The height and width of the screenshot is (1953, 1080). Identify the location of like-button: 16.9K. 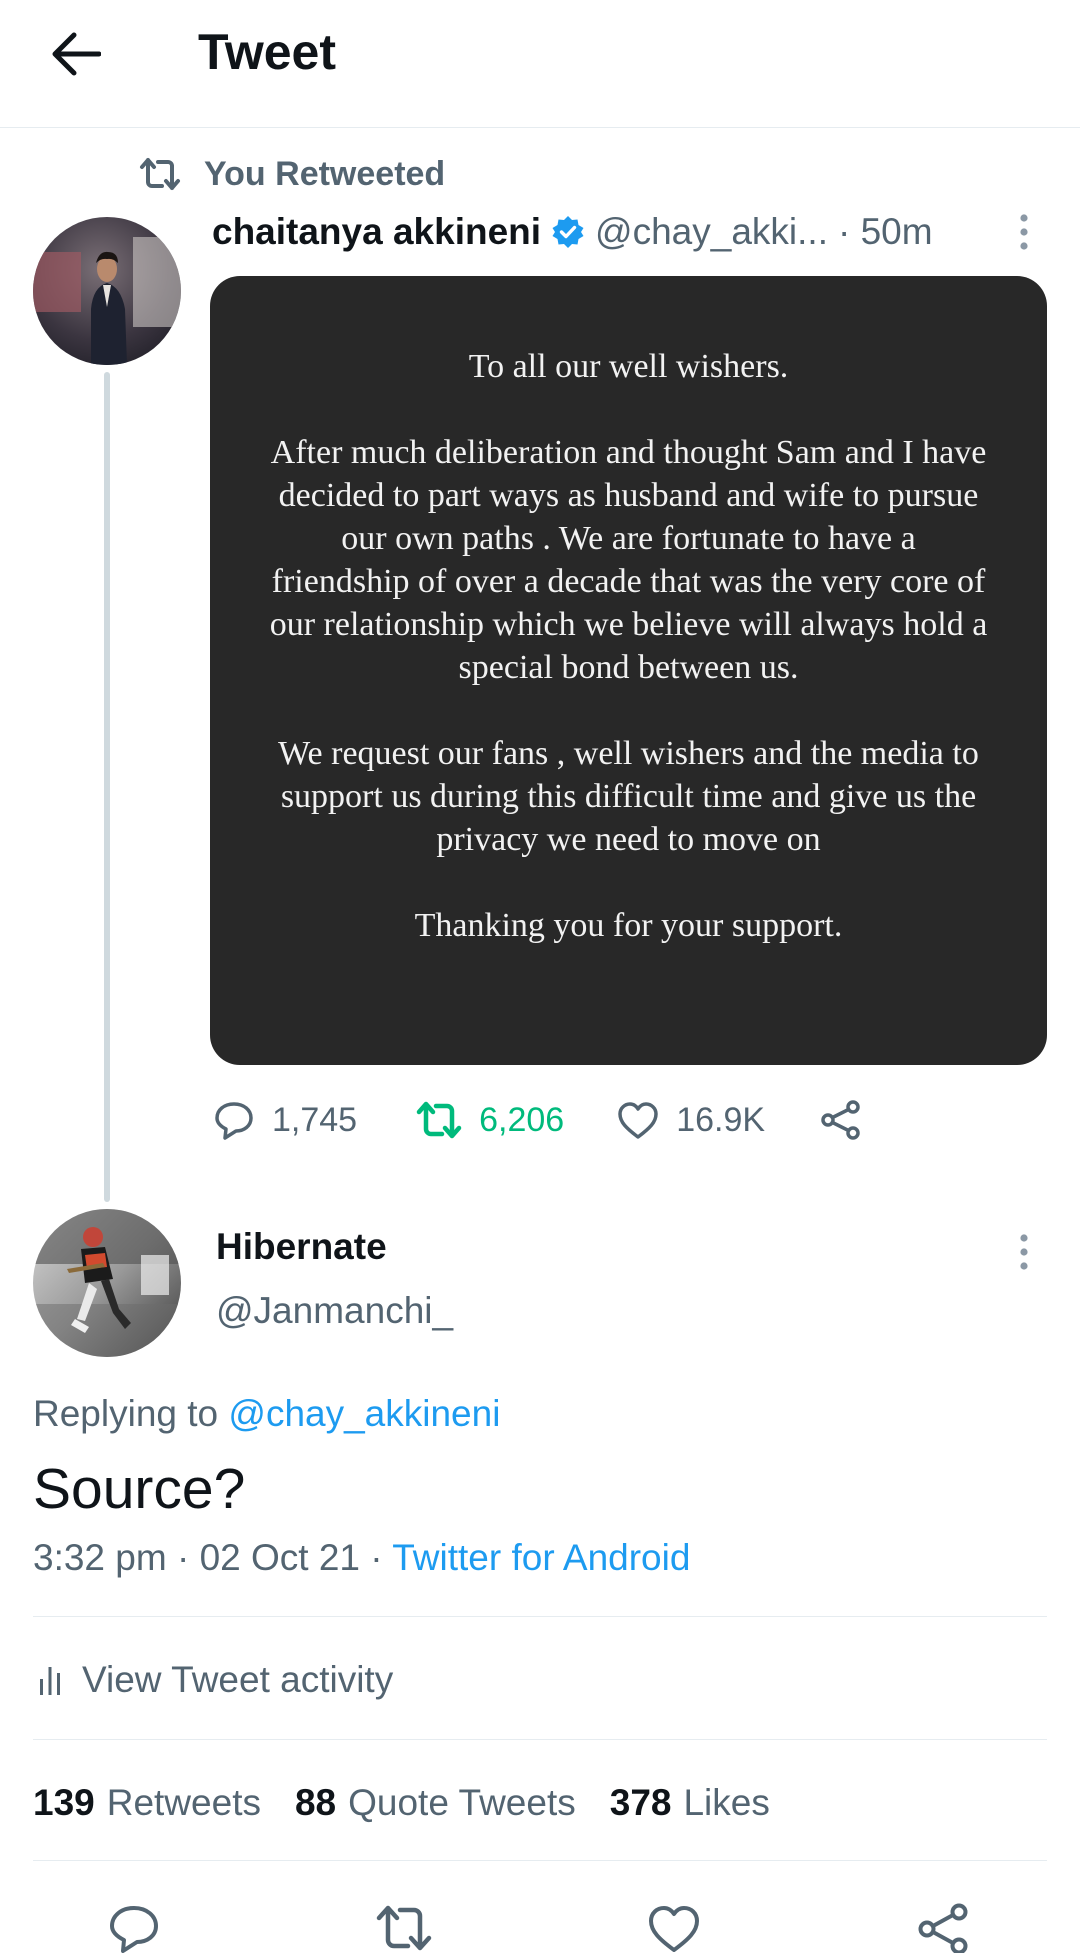
(690, 1120).